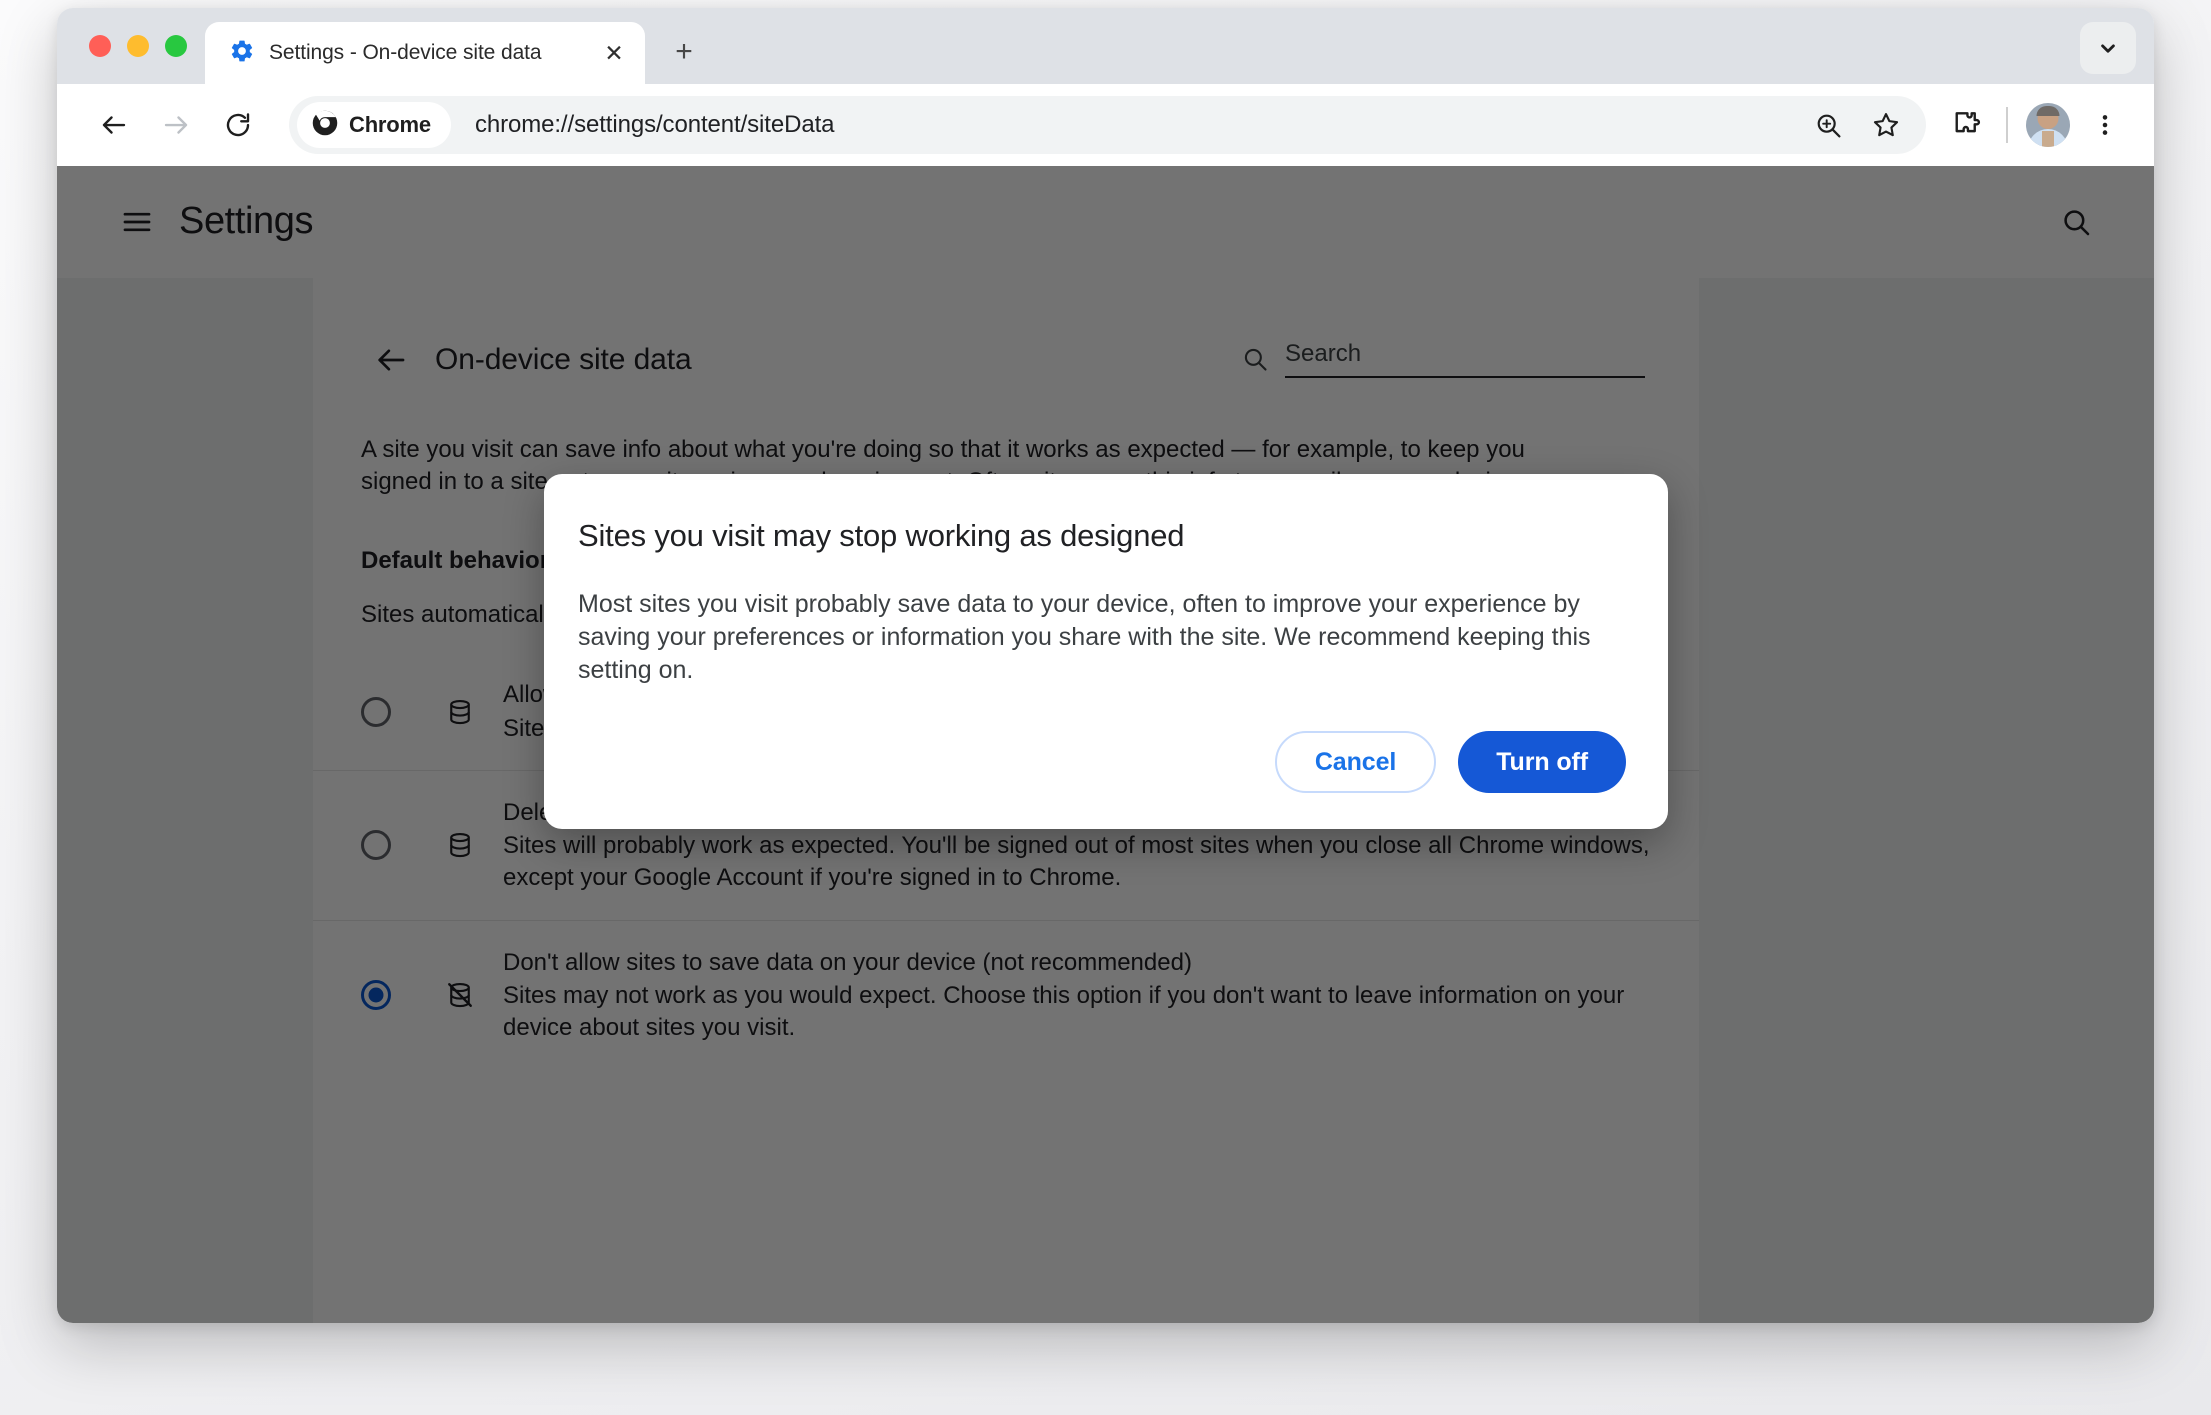 The width and height of the screenshot is (2211, 1415). Describe the element at coordinates (614, 53) in the screenshot. I see `tab-close-icon: ✕` at that location.